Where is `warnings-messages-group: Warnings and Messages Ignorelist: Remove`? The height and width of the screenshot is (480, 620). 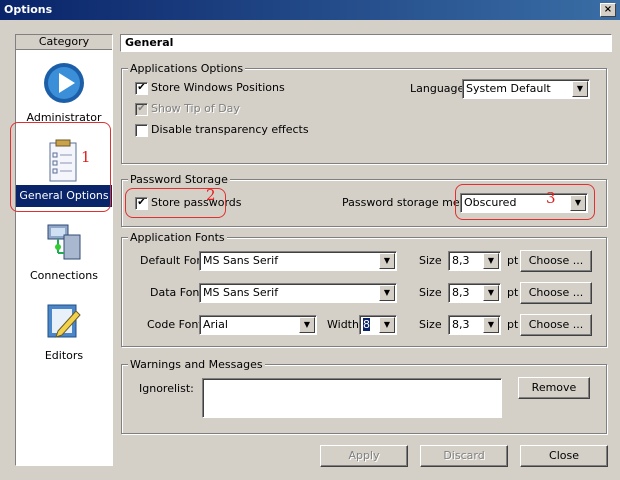
warnings-messages-group: Warnings and Messages Ignorelist: Remove is located at coordinates (364, 396).